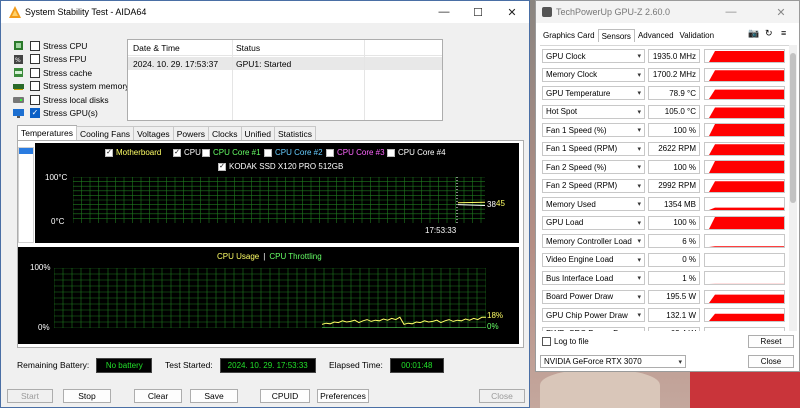 This screenshot has height=408, width=800. What do you see at coordinates (593, 185) in the screenshot?
I see `sensor-name-dropdown: Fan 2 Speed (RPM) ▾` at bounding box center [593, 185].